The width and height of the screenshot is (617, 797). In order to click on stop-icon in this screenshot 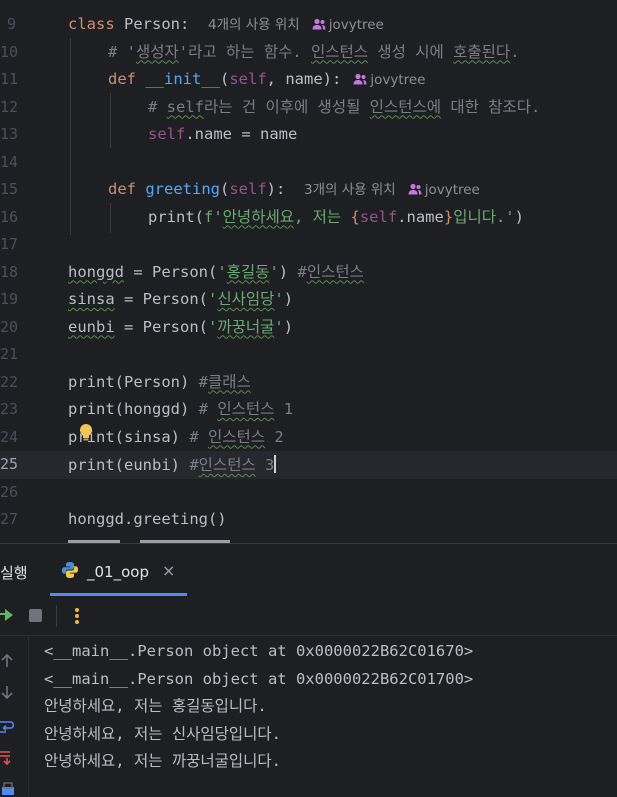, I will do `click(35, 615)`.